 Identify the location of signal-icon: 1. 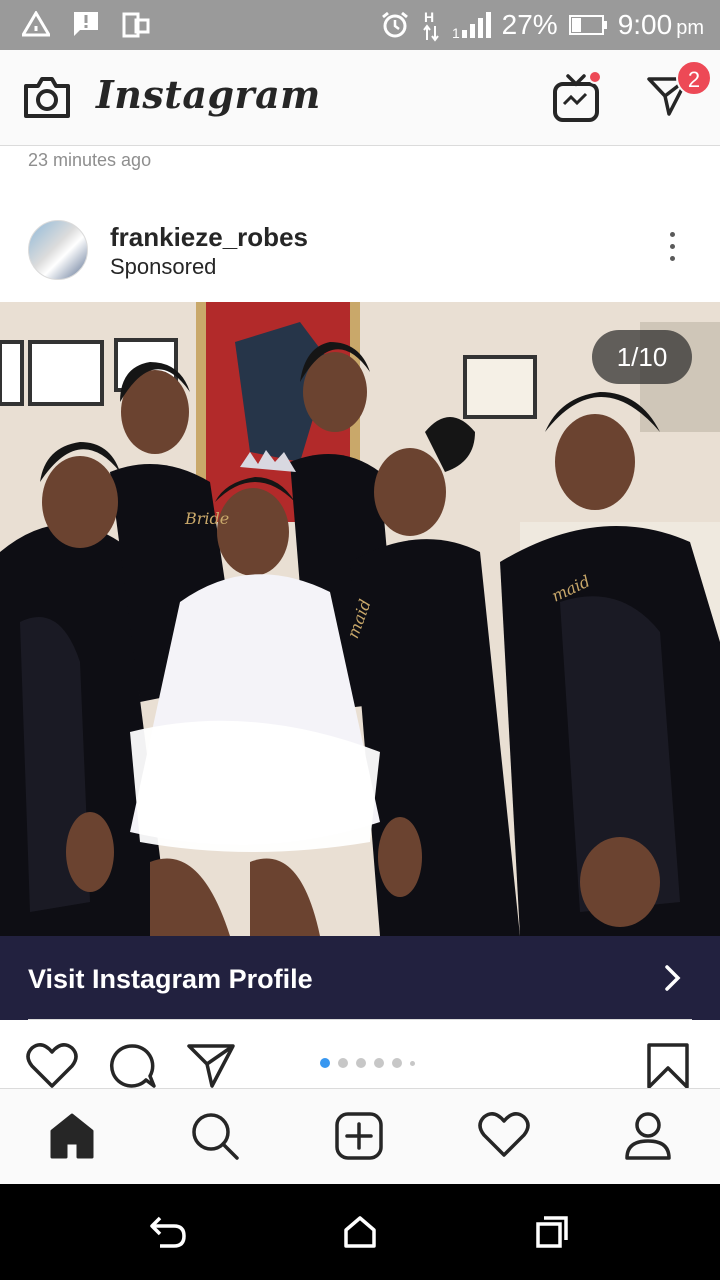
(471, 26).